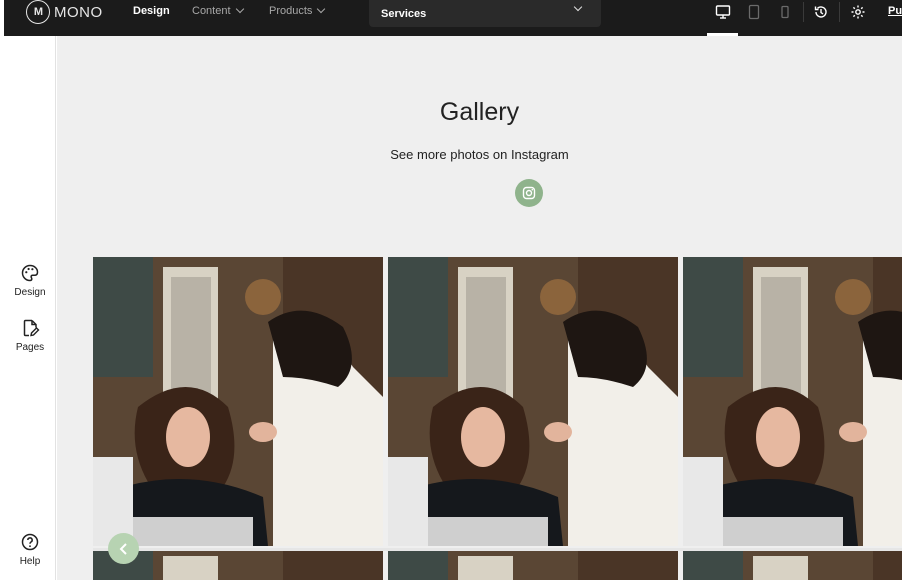 The height and width of the screenshot is (588, 906). I want to click on publish-link: Pu, so click(895, 11).